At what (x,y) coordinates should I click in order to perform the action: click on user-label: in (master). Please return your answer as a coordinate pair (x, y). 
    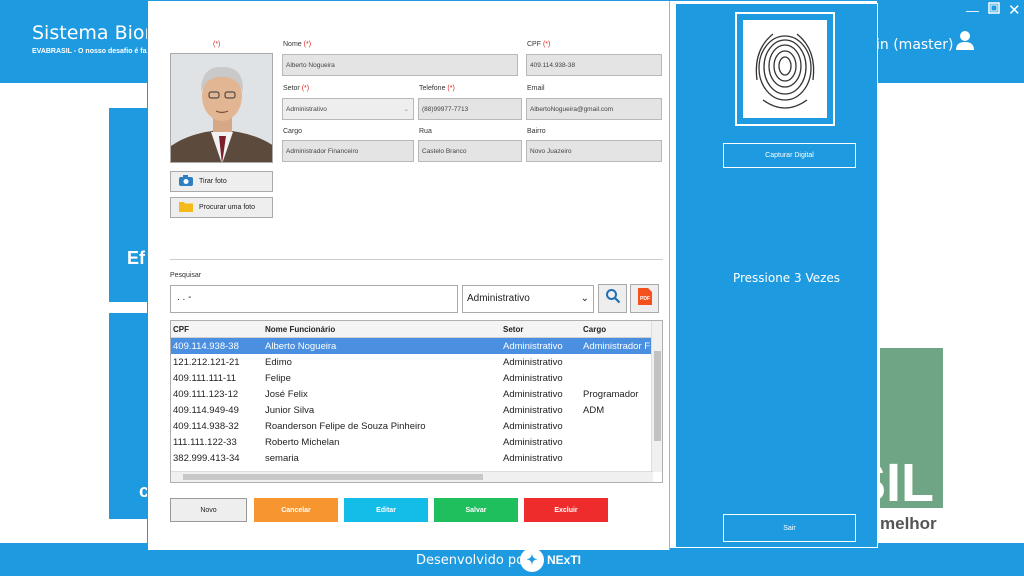
    Looking at the image, I should click on (915, 45).